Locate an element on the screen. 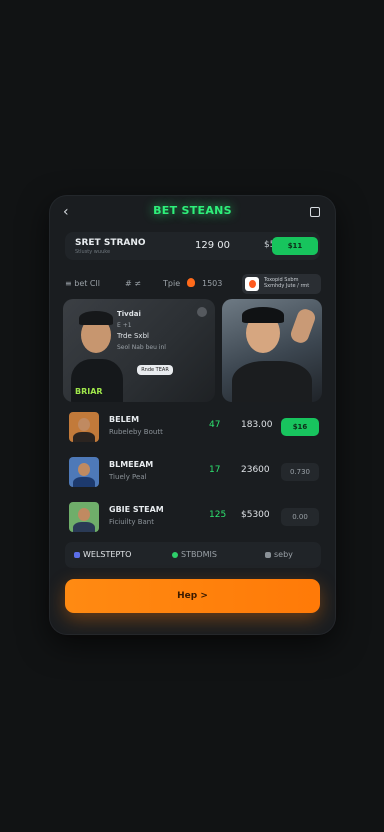 This screenshot has height=832, width=384. player-sub: Tiuely Peal is located at coordinates (128, 477).